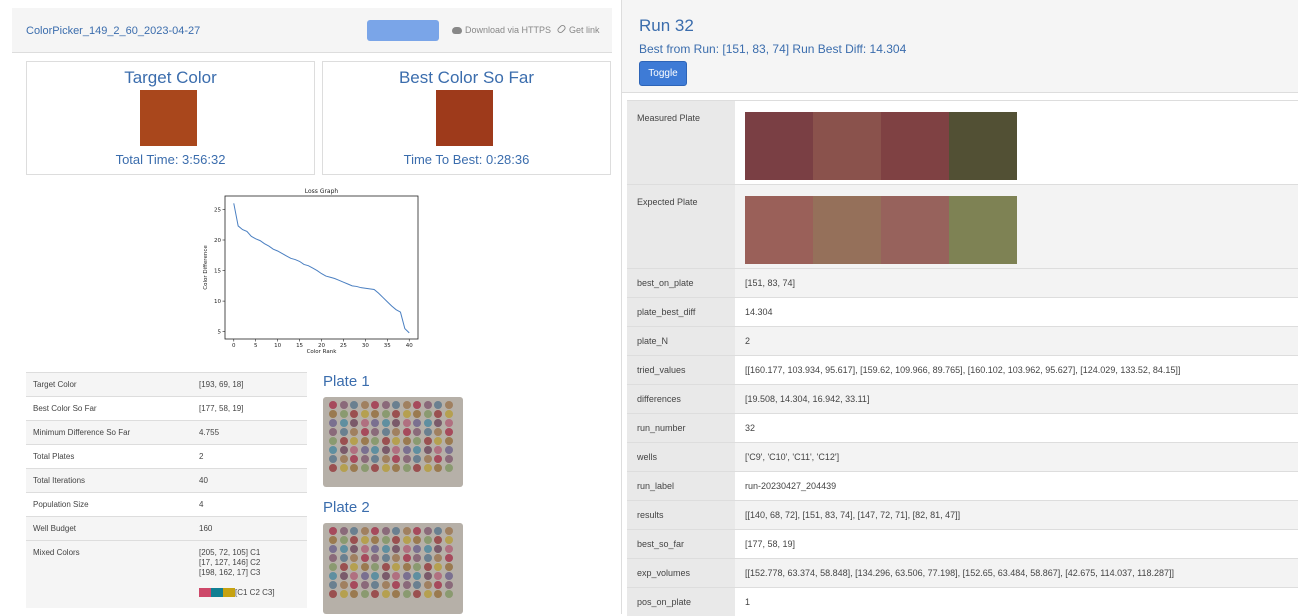 This screenshot has width=1298, height=616. I want to click on stats-key: Best Color So Far, so click(109, 409).